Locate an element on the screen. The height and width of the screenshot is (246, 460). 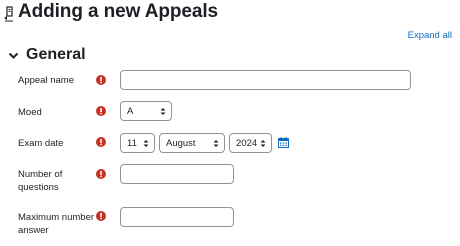
exam-date-month-value: August is located at coordinates (181, 143).